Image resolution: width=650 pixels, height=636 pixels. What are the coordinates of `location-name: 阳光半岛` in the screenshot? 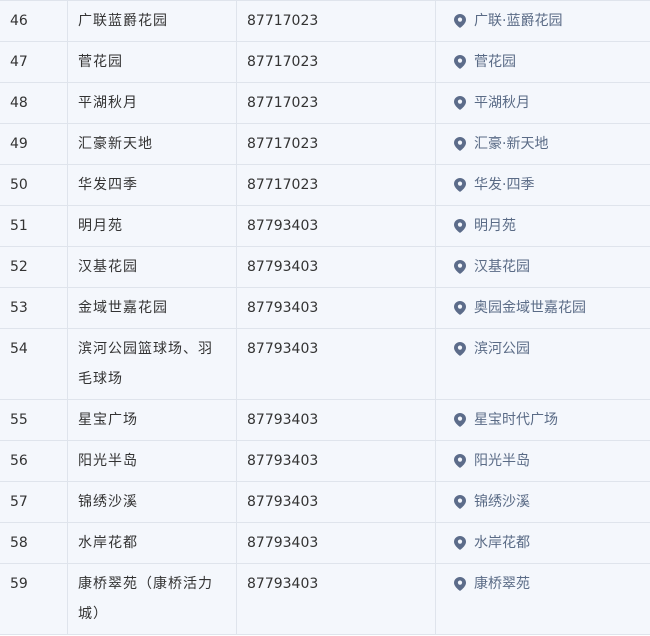 It's located at (502, 461).